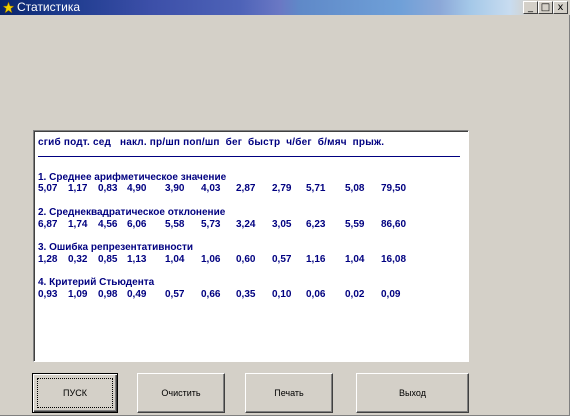 Image resolution: width=570 pixels, height=416 pixels. I want to click on value-cell: 0,35, so click(246, 294).